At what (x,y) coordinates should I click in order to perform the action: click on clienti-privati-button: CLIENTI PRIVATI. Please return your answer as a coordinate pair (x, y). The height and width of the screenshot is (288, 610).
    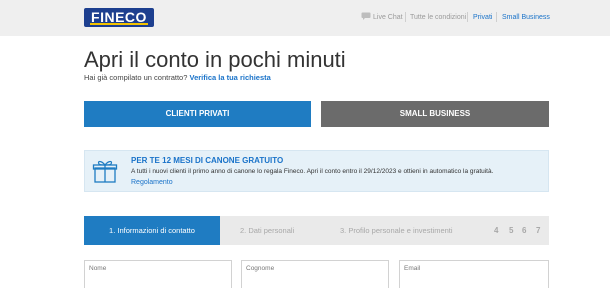
    Looking at the image, I should click on (197, 114).